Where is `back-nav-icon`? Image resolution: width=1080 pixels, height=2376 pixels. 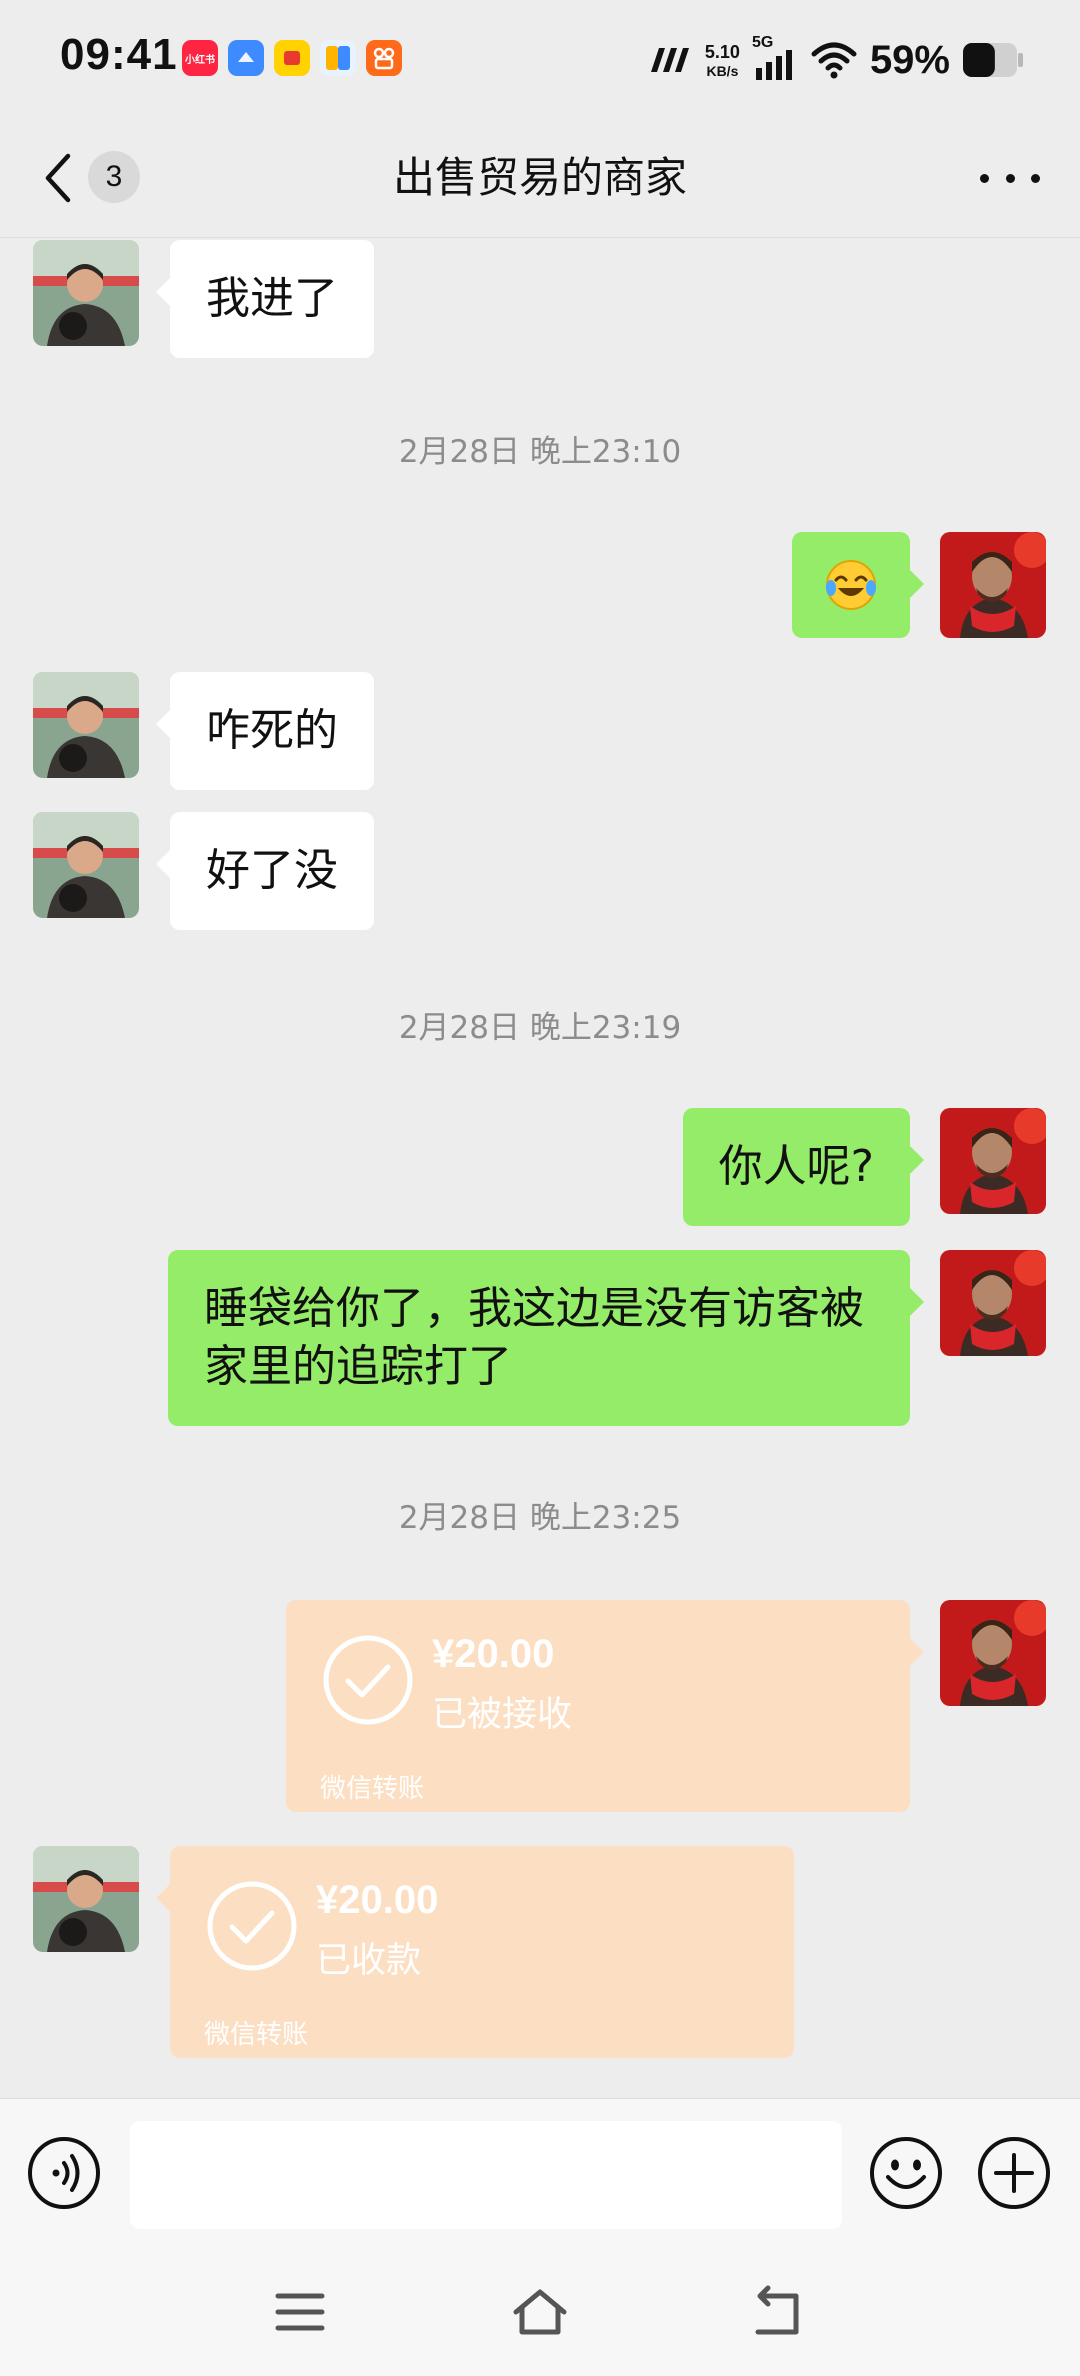
back-nav-icon is located at coordinates (780, 2312).